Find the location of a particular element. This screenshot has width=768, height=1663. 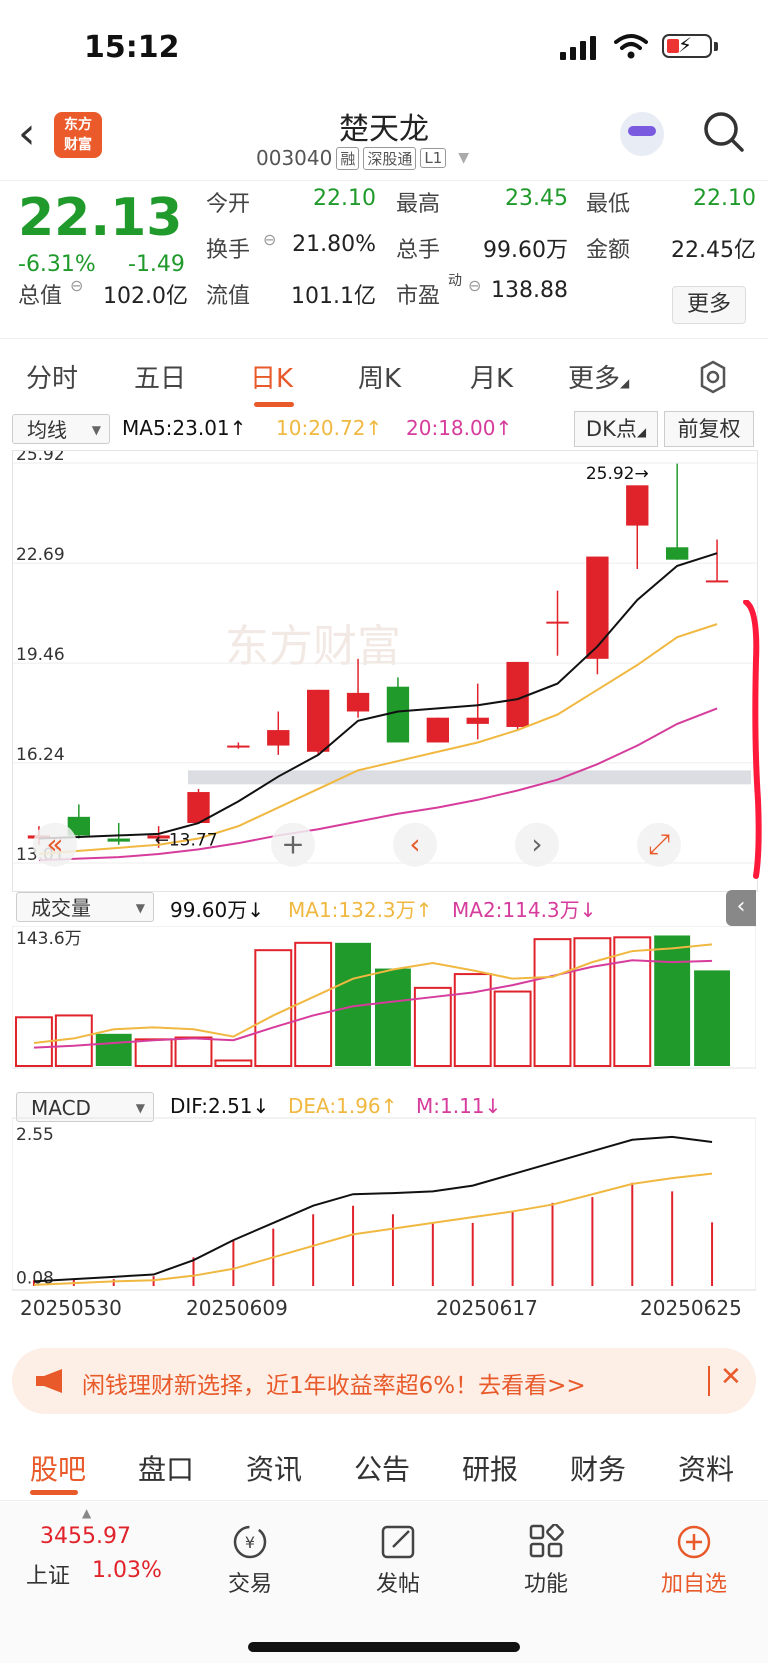

label-turnover: 换手 is located at coordinates (228, 250).